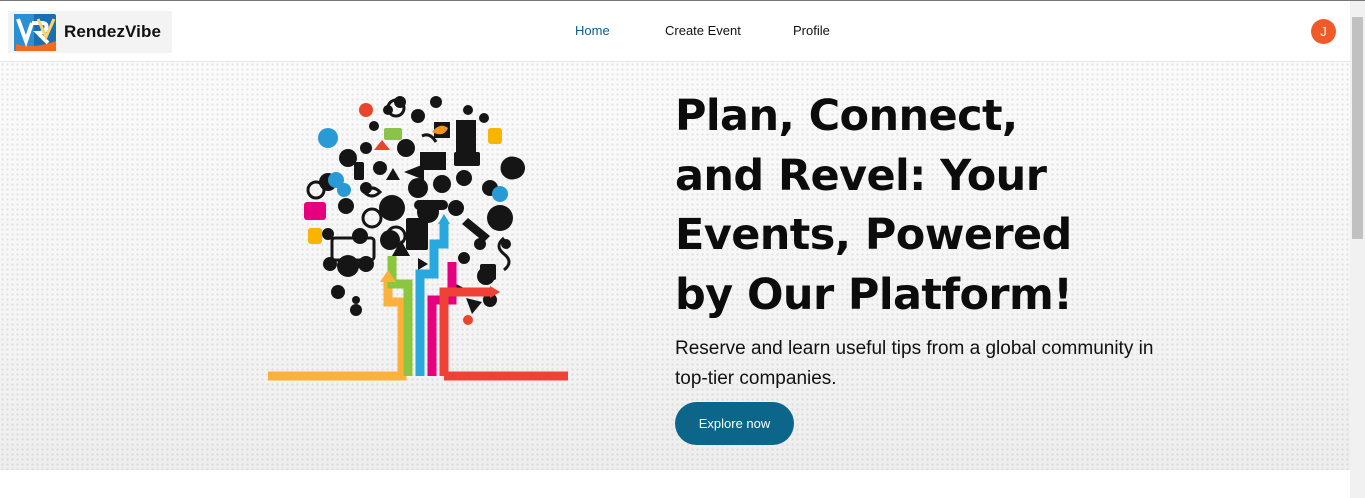 This screenshot has width=1365, height=498. Describe the element at coordinates (1357, 128) in the screenshot. I see `scrollbar-thumb` at that location.